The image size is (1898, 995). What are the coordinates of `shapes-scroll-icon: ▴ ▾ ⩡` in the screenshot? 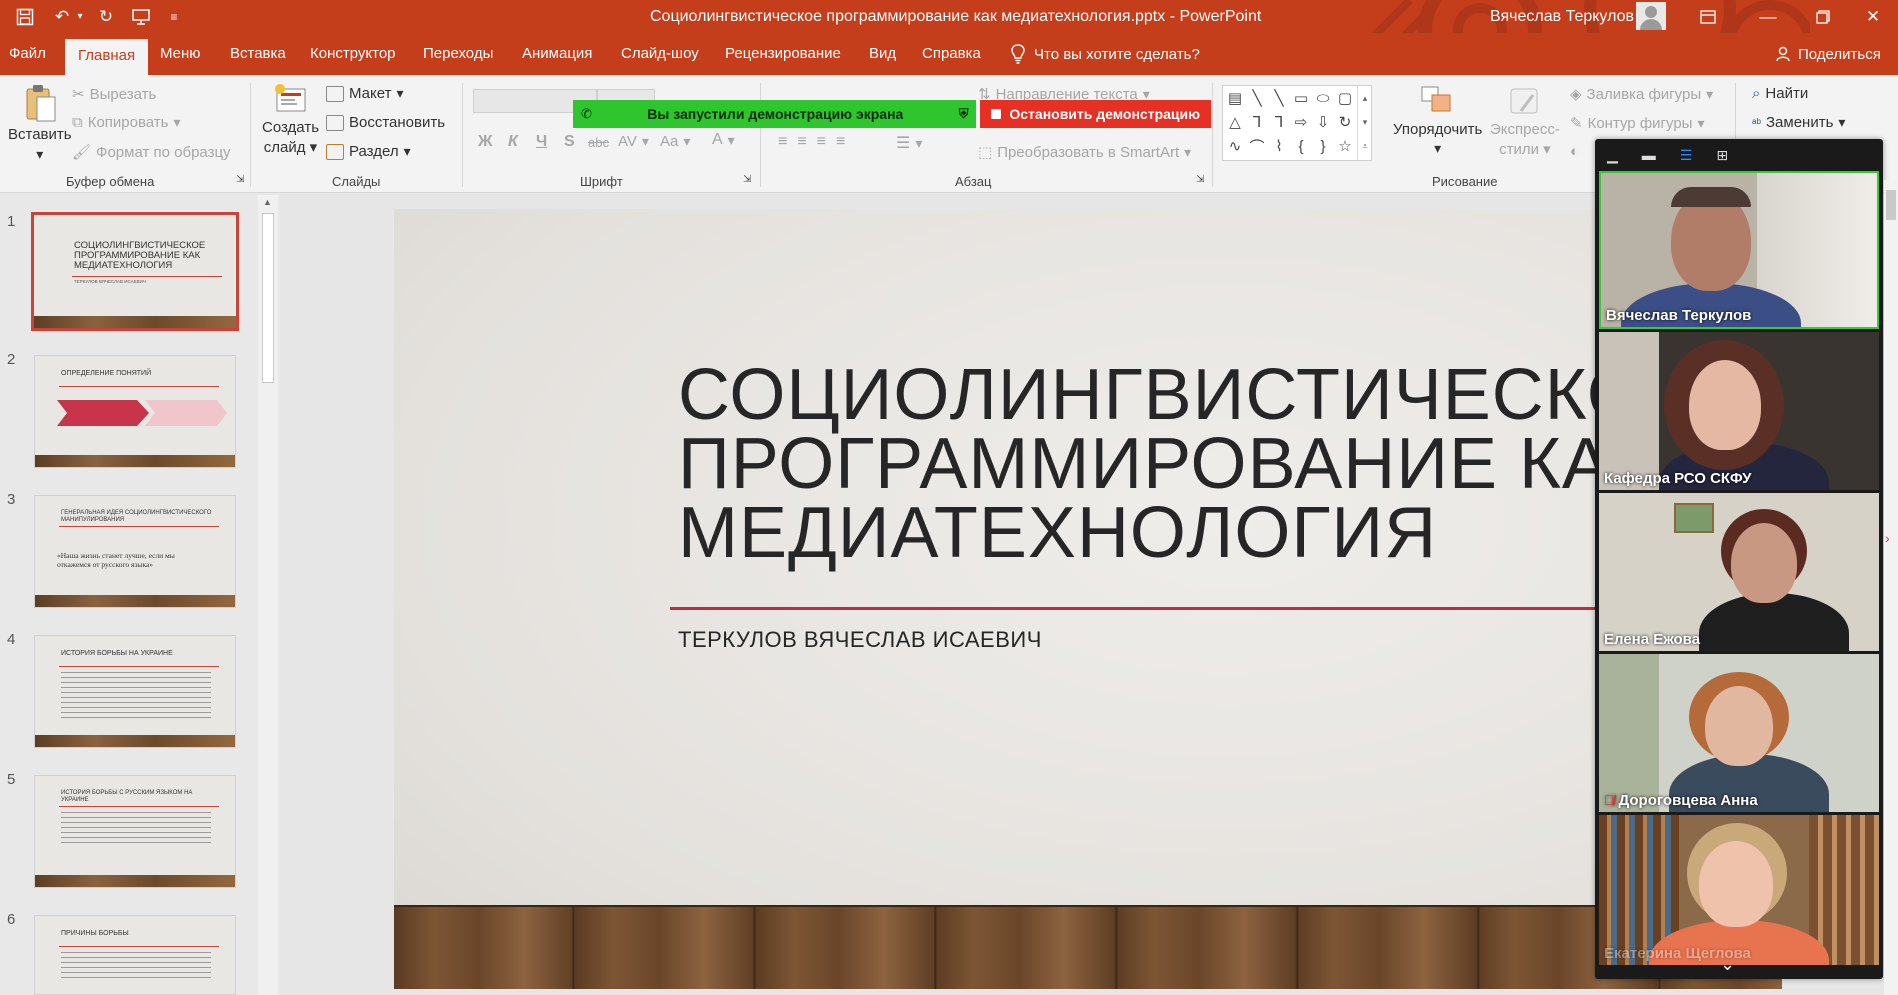 It's located at (1364, 123).